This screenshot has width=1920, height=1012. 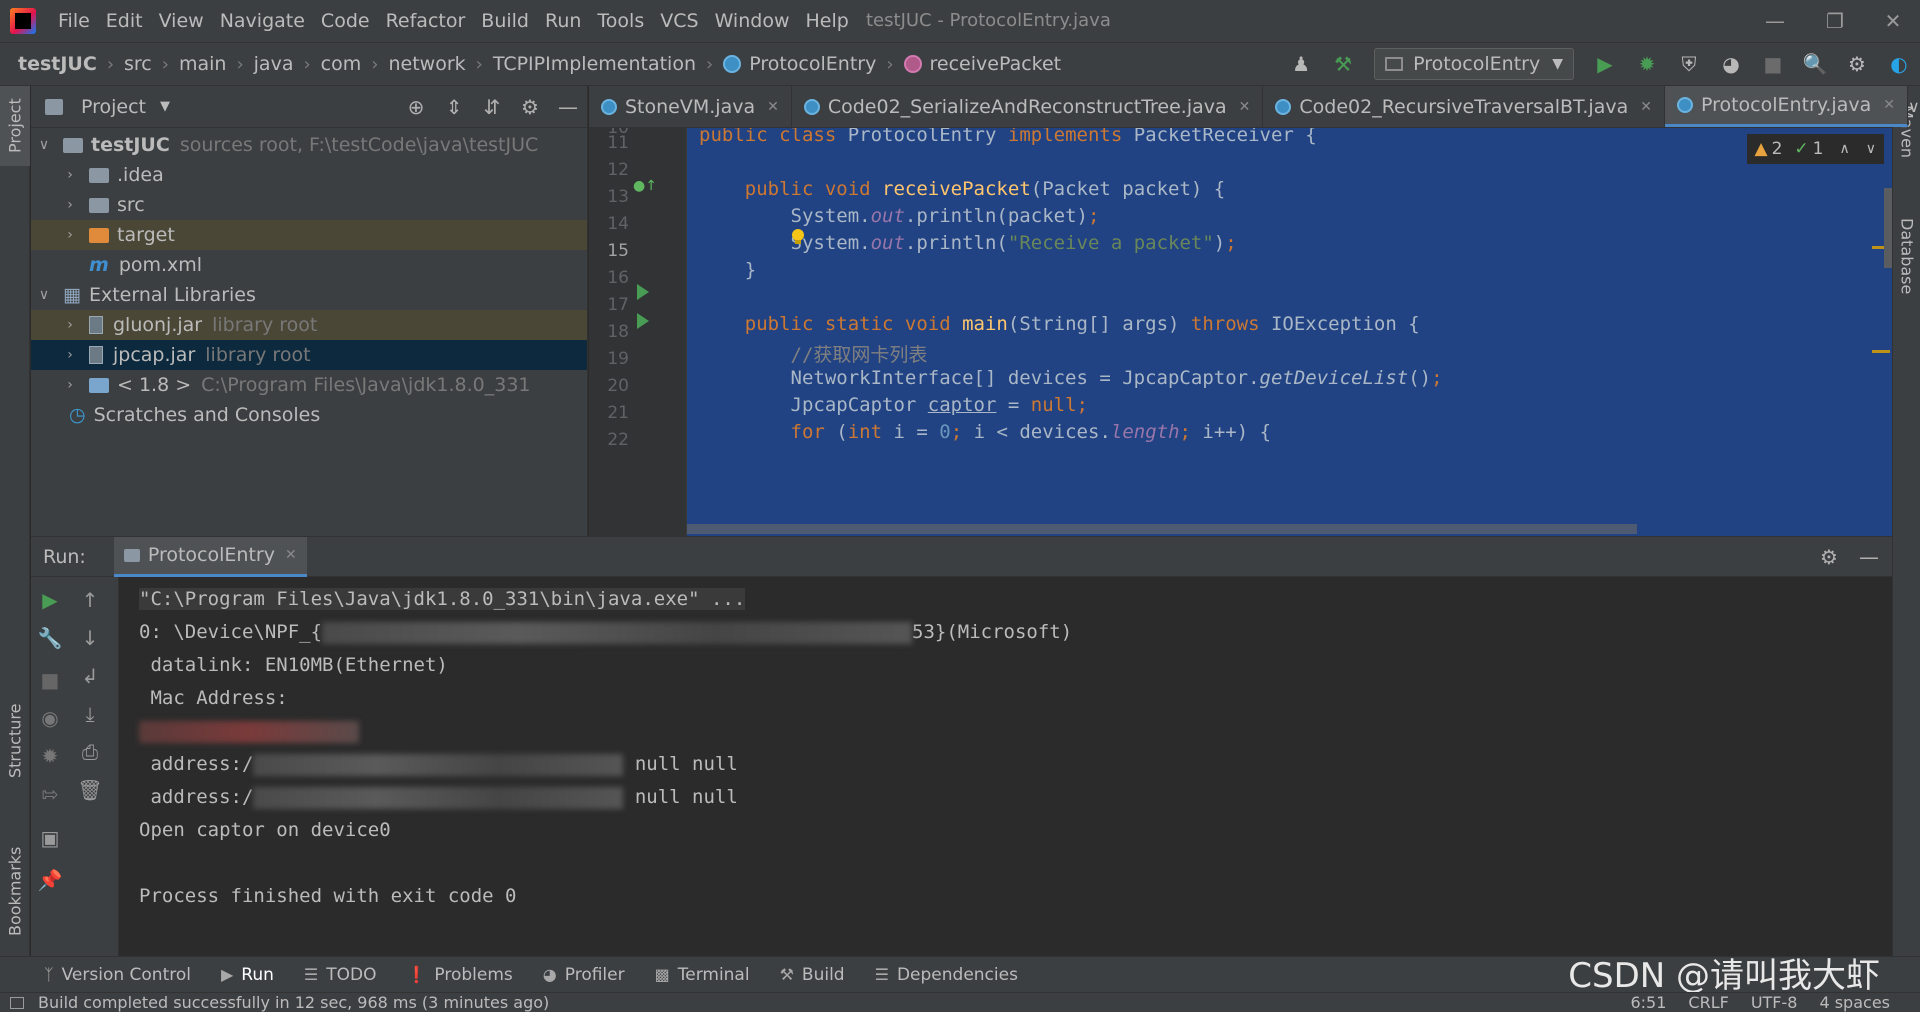 I want to click on print-icon: ⎙, so click(x=90, y=752).